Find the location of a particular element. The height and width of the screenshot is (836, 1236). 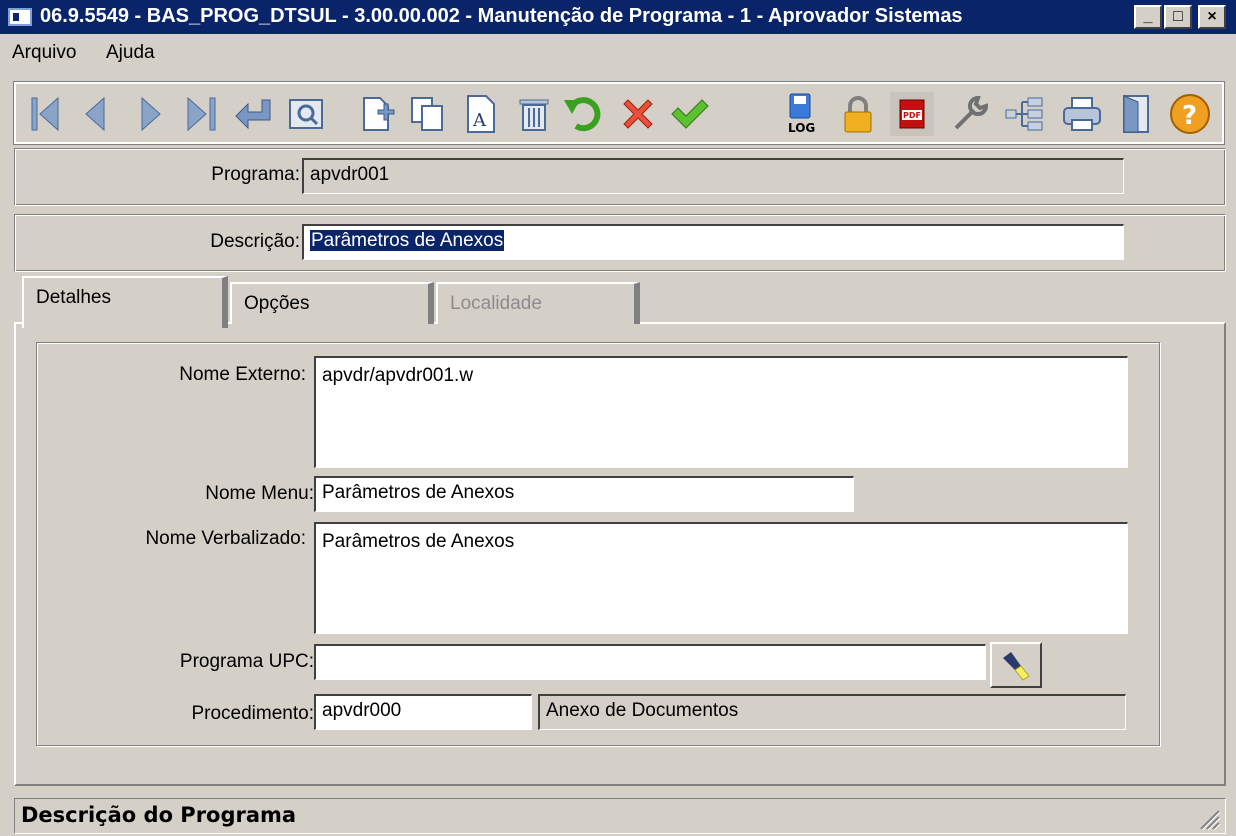

nome-externo-label: Nome Externo: is located at coordinates (242, 374).